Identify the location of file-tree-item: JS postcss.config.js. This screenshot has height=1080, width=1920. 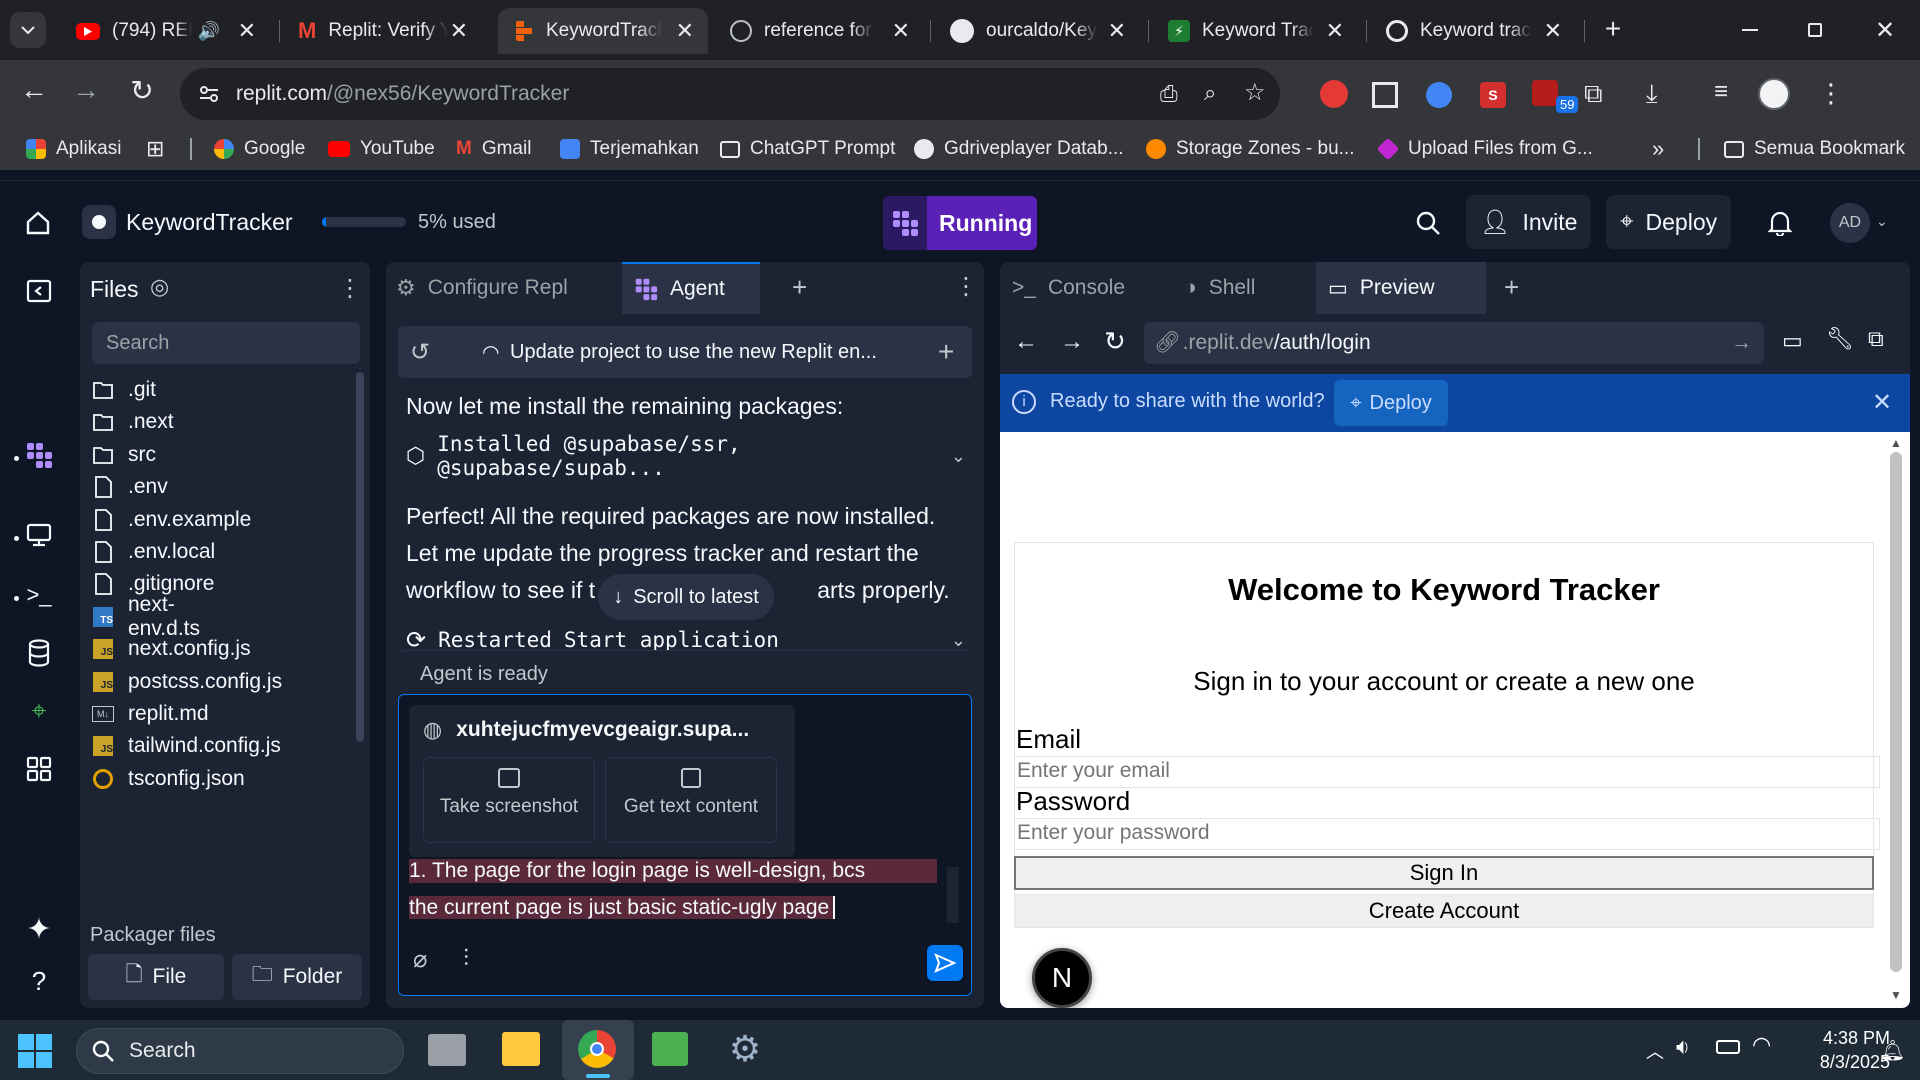
(187, 682).